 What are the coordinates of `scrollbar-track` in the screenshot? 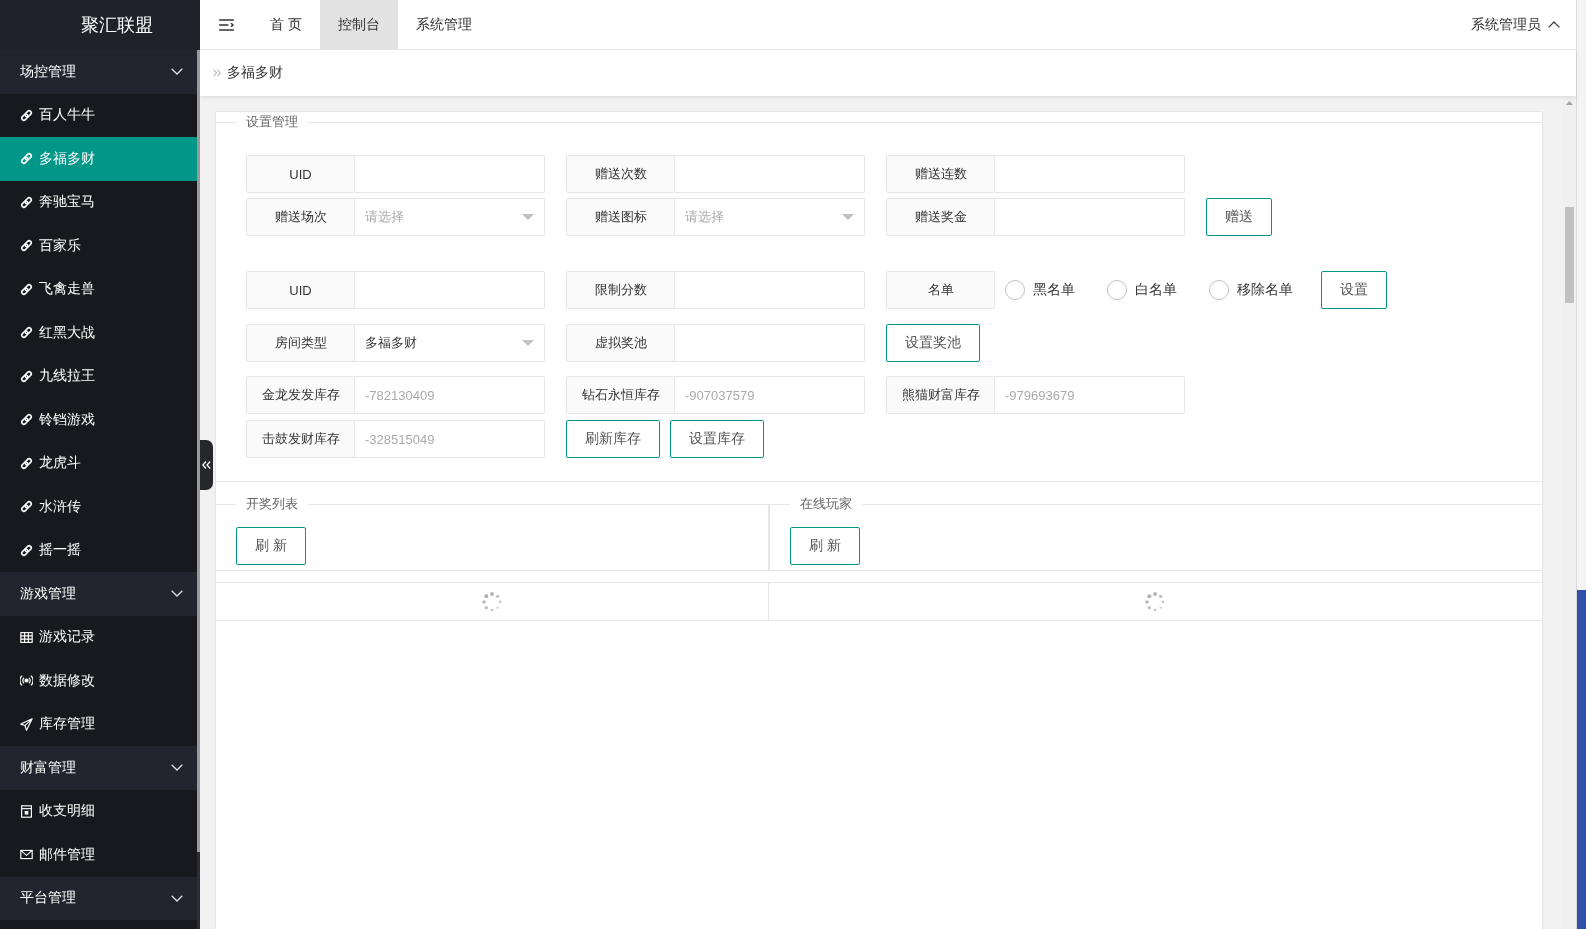 It's located at (1569, 512).